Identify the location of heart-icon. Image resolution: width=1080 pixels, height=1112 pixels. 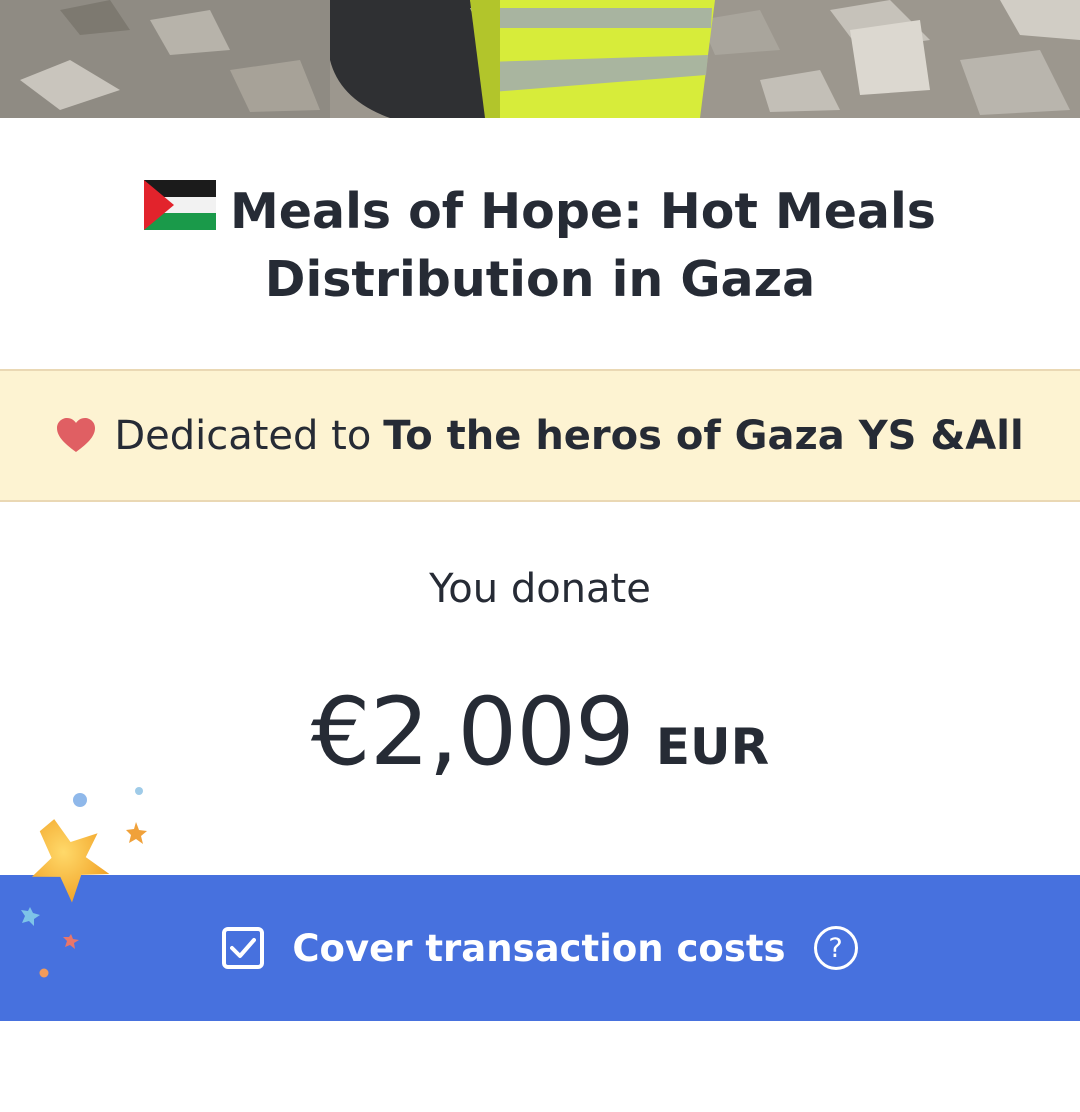
(76, 435).